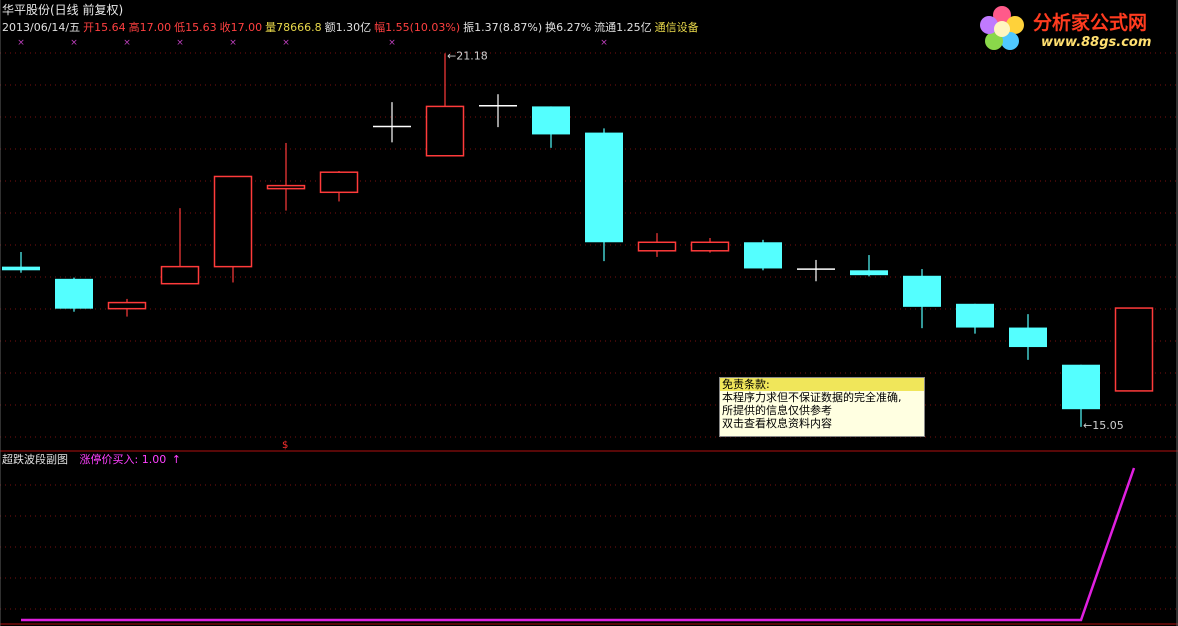 Image resolution: width=1178 pixels, height=626 pixels. I want to click on sub-panel-header: 超跌波段副图 涨停价买入: 1.00 ↑, so click(91, 459).